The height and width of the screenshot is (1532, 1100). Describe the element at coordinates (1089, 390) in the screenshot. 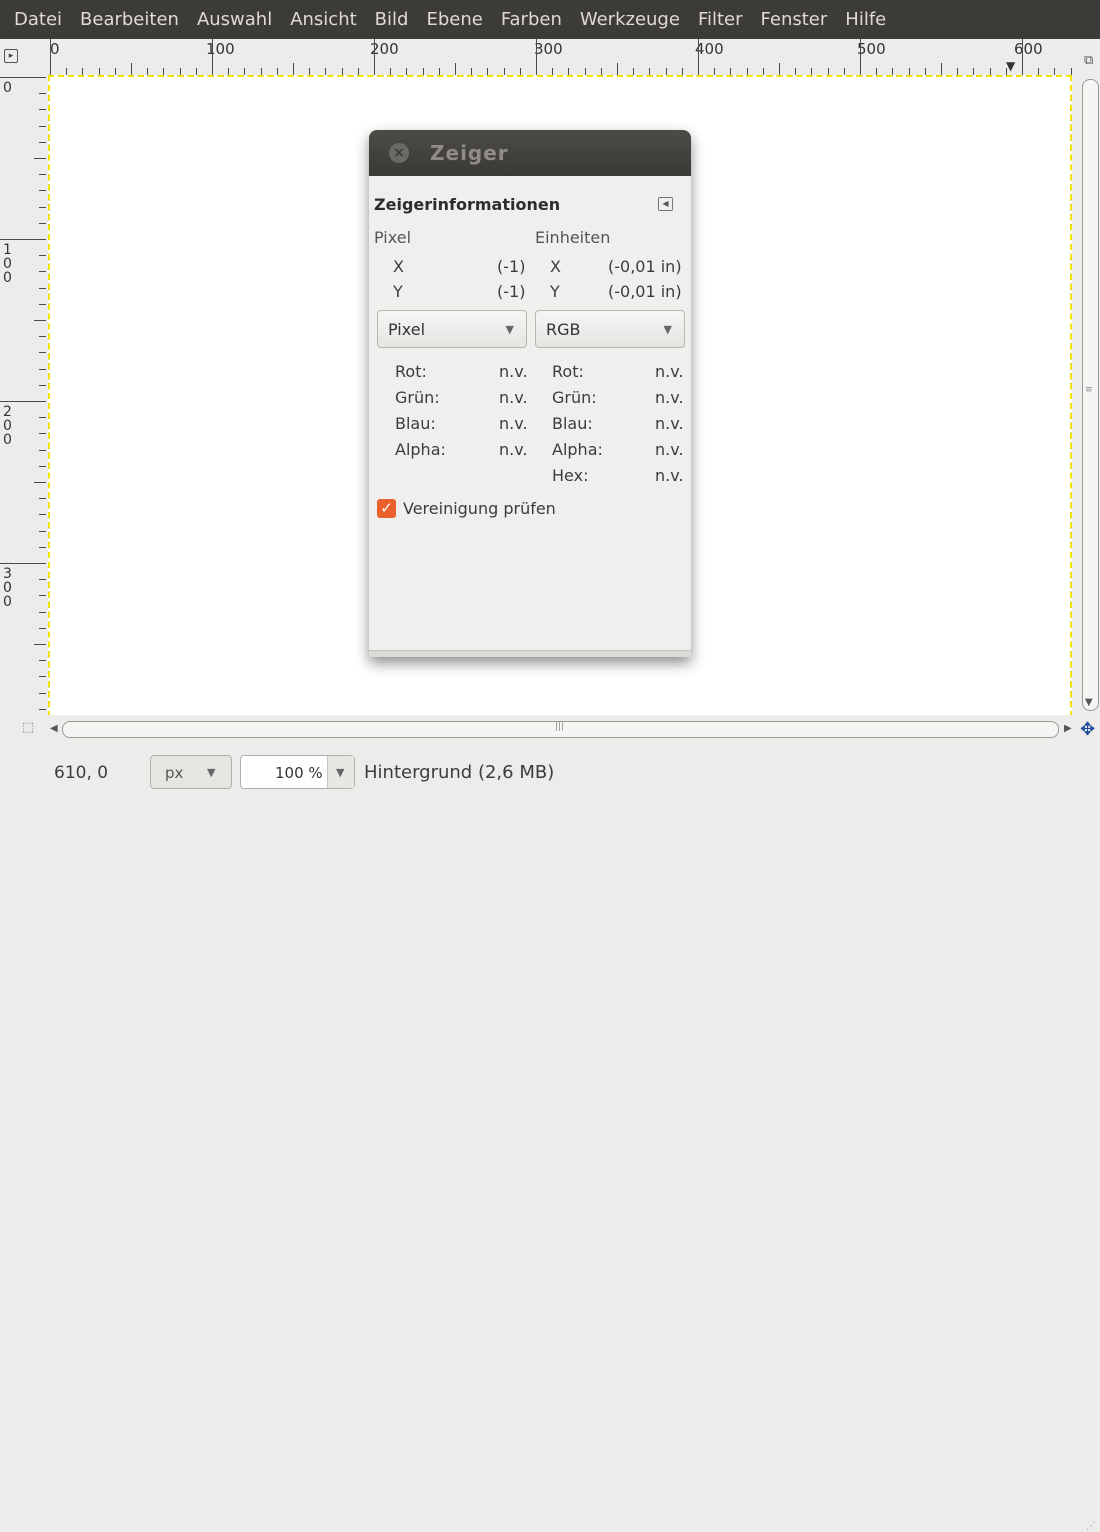

I see `scroll-grip-icon: ≡` at that location.